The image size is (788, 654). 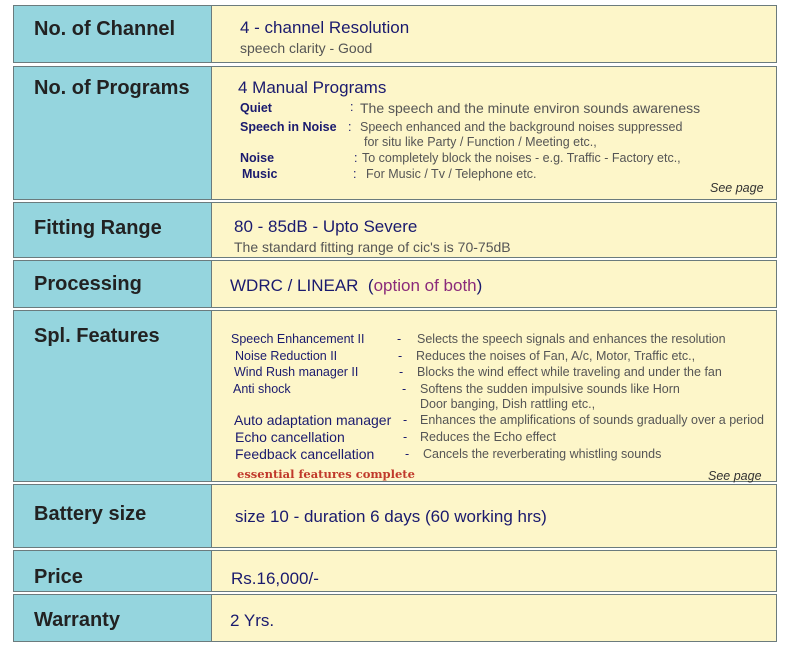 What do you see at coordinates (257, 158) in the screenshot?
I see `program-name: Noise` at bounding box center [257, 158].